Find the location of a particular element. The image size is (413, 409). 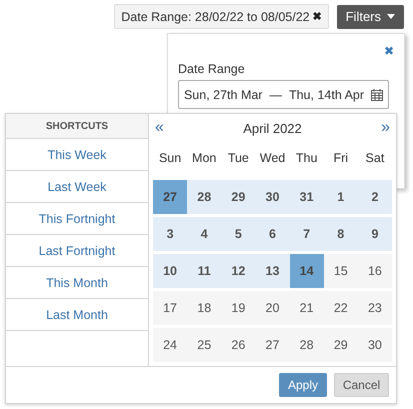

day-cell: 15 is located at coordinates (341, 271).